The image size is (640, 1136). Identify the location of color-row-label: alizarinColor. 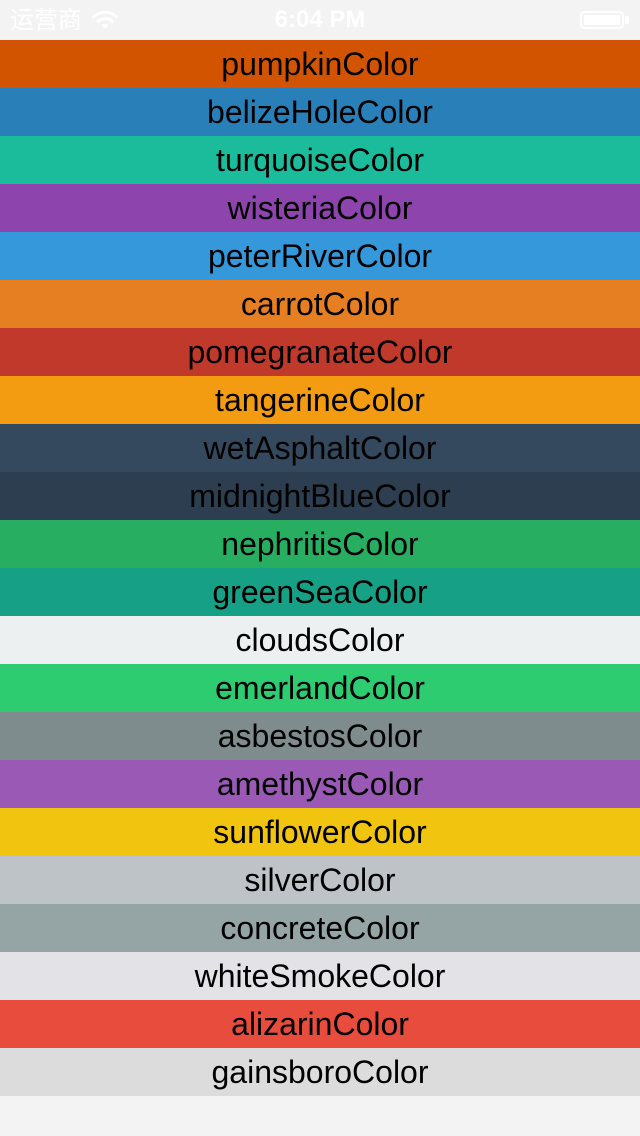
(320, 1024).